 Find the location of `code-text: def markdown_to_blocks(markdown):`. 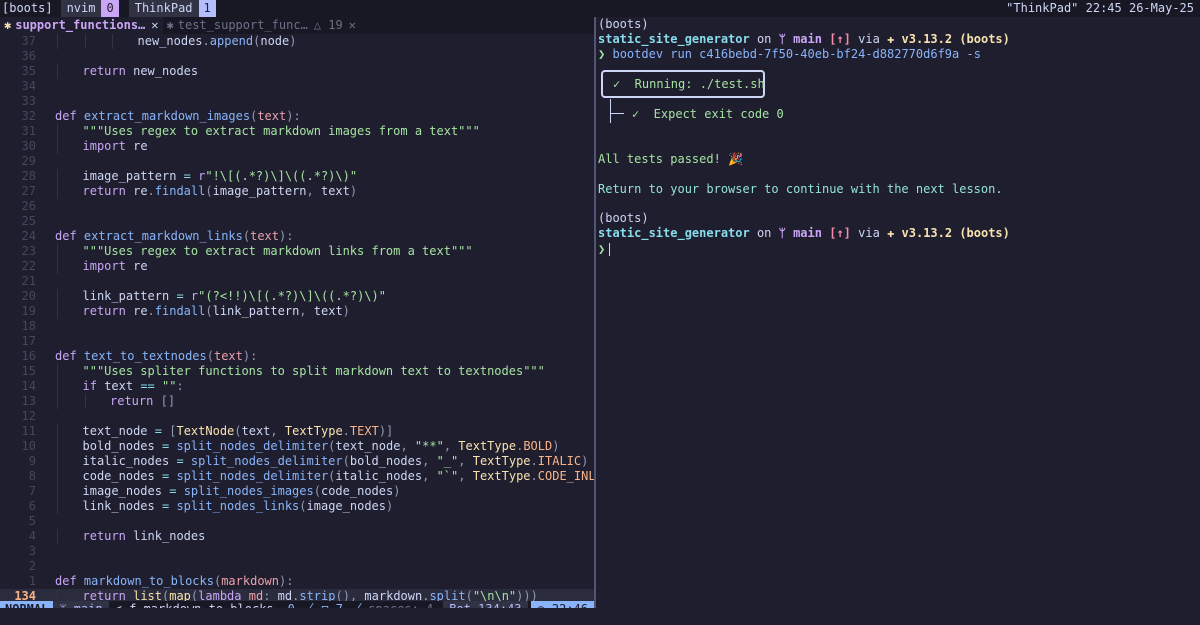

code-text: def markdown_to_blocks(markdown): is located at coordinates (174, 581).